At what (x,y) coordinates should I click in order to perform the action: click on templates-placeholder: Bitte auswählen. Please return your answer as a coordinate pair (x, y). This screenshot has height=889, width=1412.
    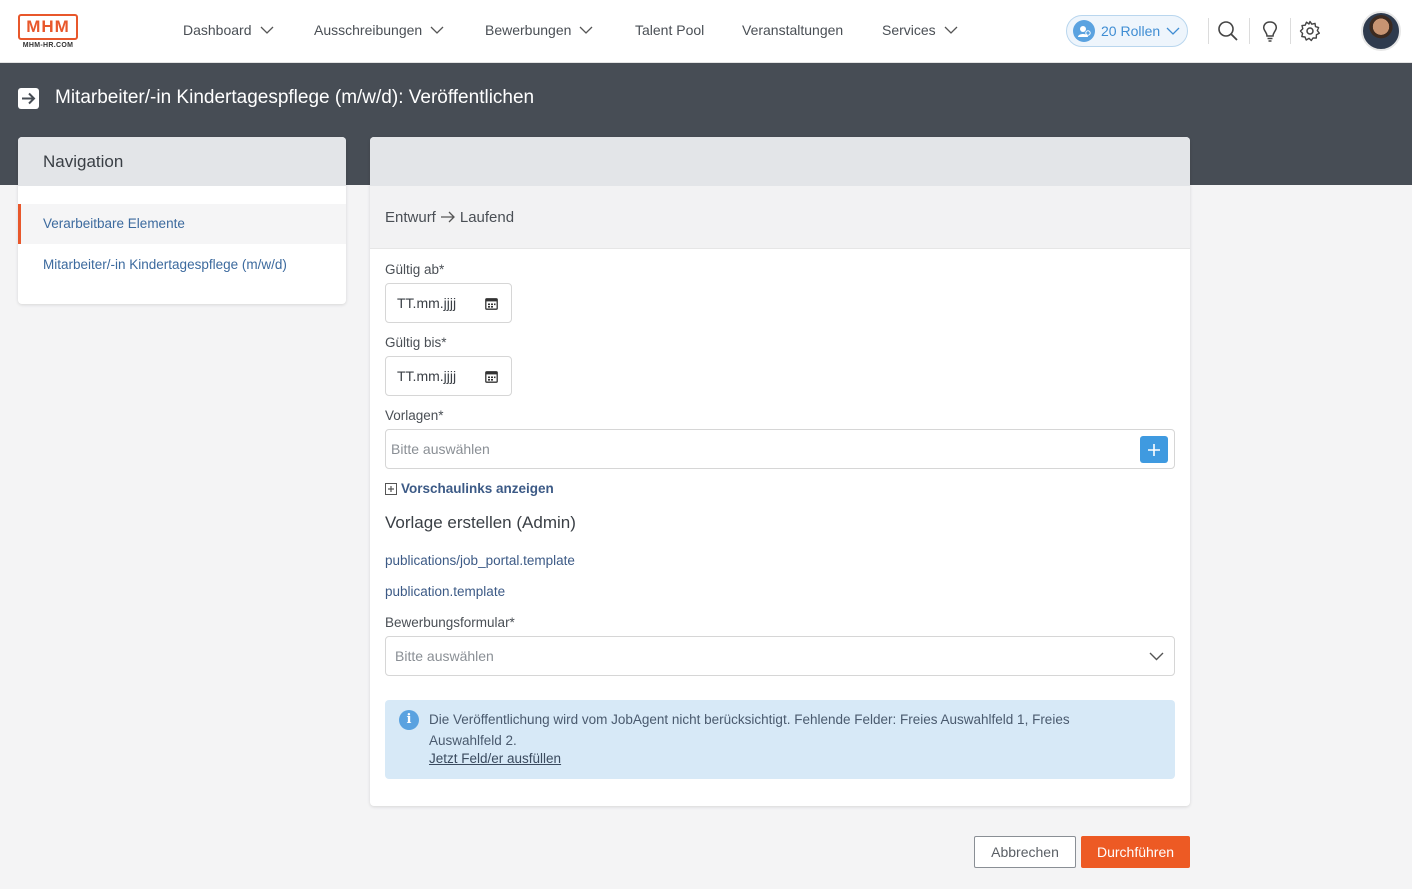
    Looking at the image, I should click on (440, 449).